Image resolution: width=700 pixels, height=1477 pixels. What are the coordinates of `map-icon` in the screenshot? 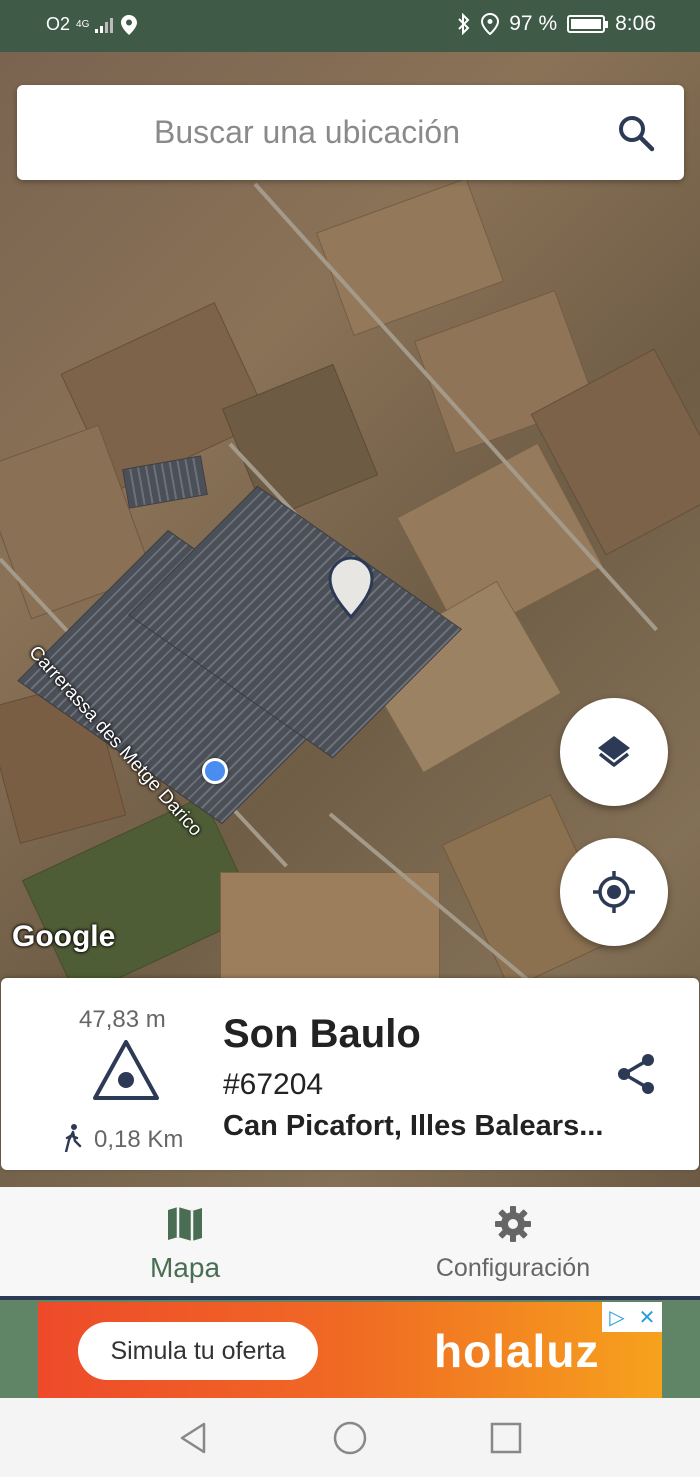 It's located at (185, 1224).